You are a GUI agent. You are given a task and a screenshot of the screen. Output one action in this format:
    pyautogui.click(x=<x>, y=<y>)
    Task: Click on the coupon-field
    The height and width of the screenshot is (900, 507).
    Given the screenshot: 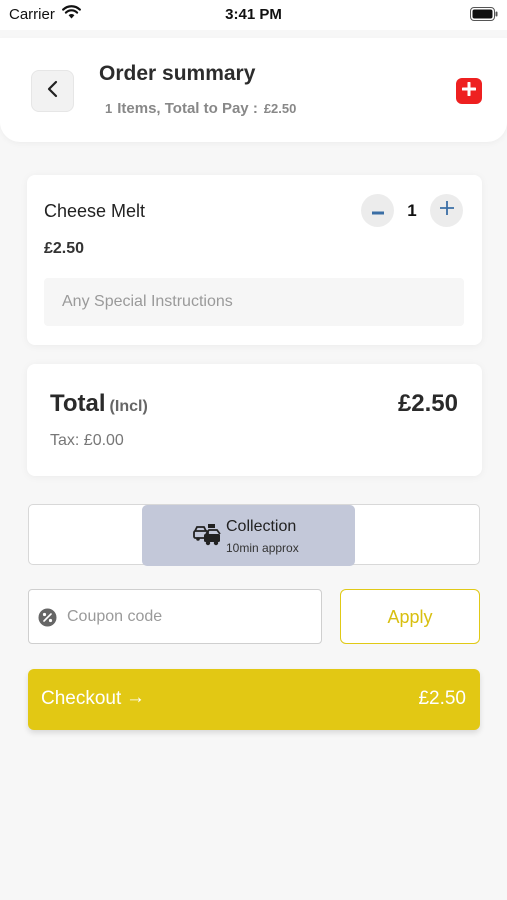 What is the action you would take?
    pyautogui.click(x=175, y=616)
    